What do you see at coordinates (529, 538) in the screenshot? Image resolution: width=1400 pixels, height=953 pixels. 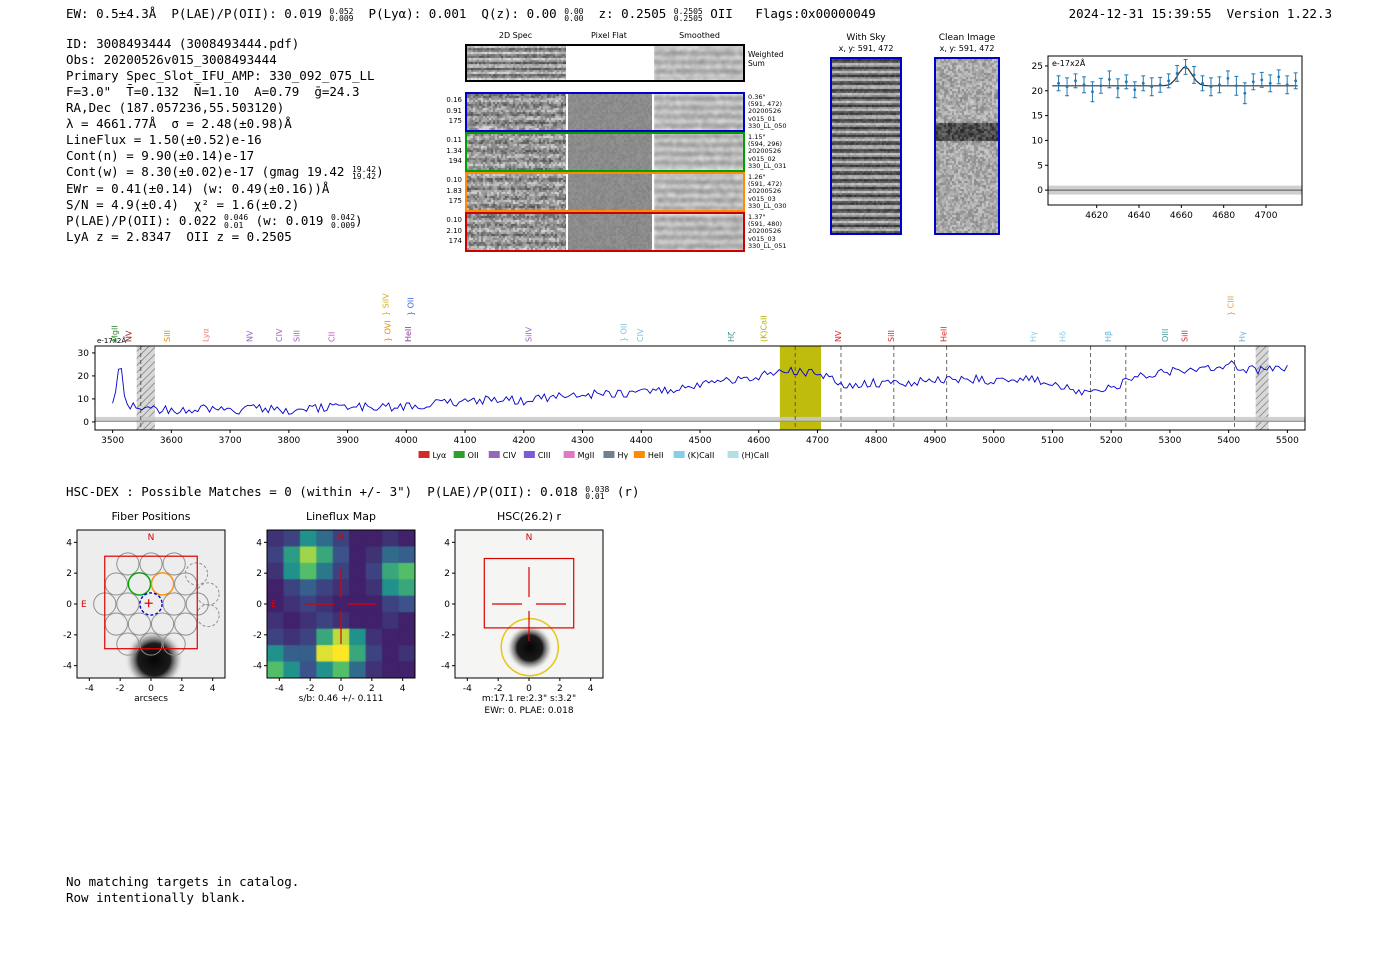 I see `svg-text: N` at bounding box center [529, 538].